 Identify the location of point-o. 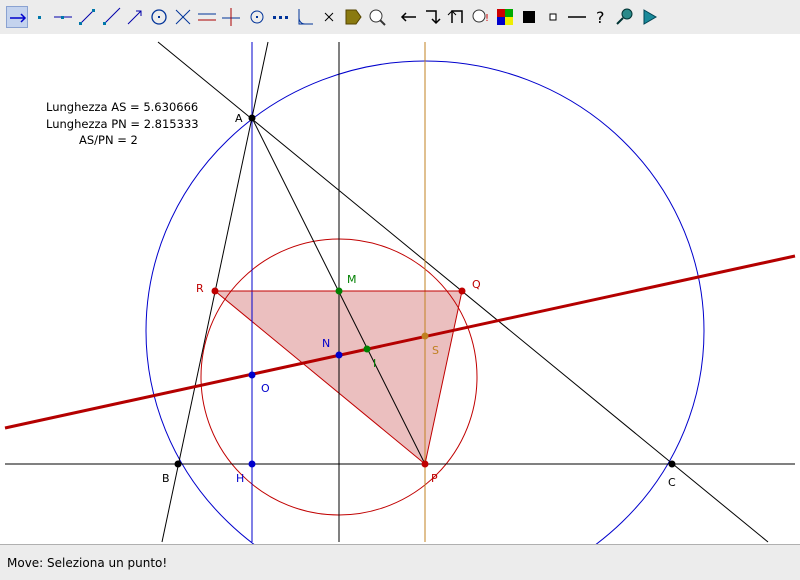
(252, 375).